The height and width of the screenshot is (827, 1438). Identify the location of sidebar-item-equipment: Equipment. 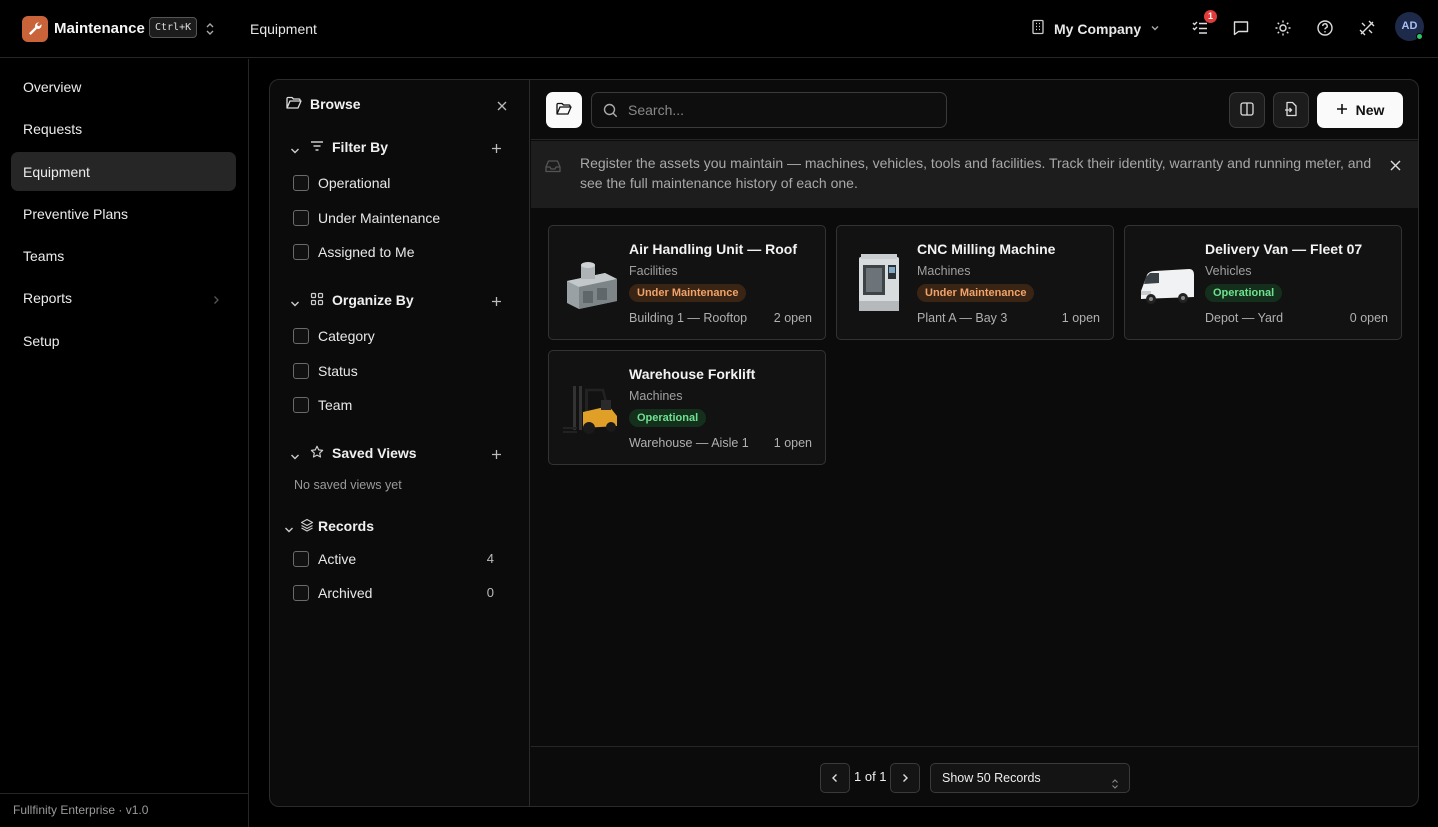
(123, 171).